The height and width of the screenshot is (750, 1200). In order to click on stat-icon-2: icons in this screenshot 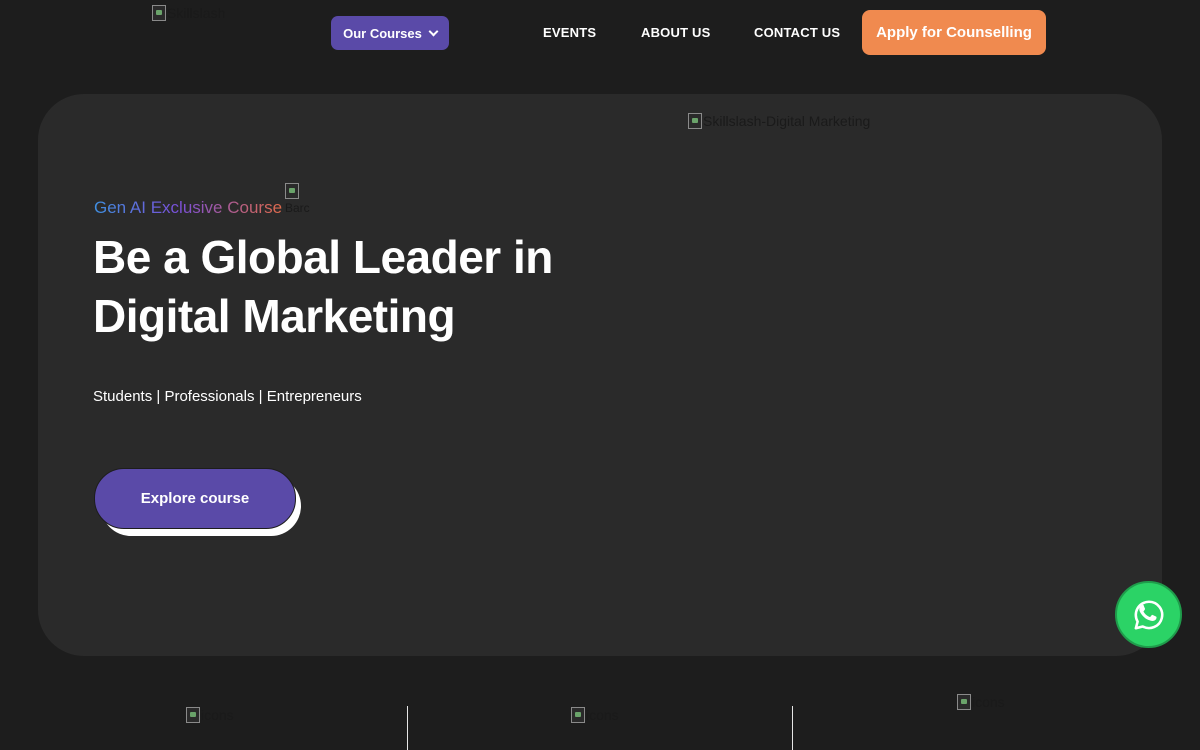, I will do `click(595, 715)`.